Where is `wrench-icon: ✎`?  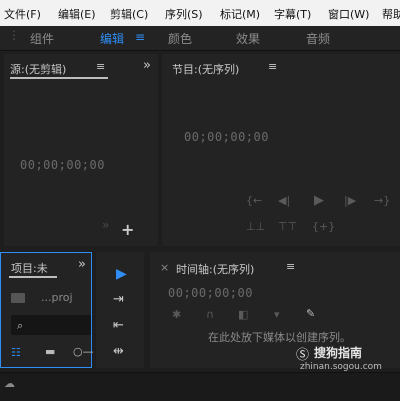 wrench-icon: ✎ is located at coordinates (310, 313).